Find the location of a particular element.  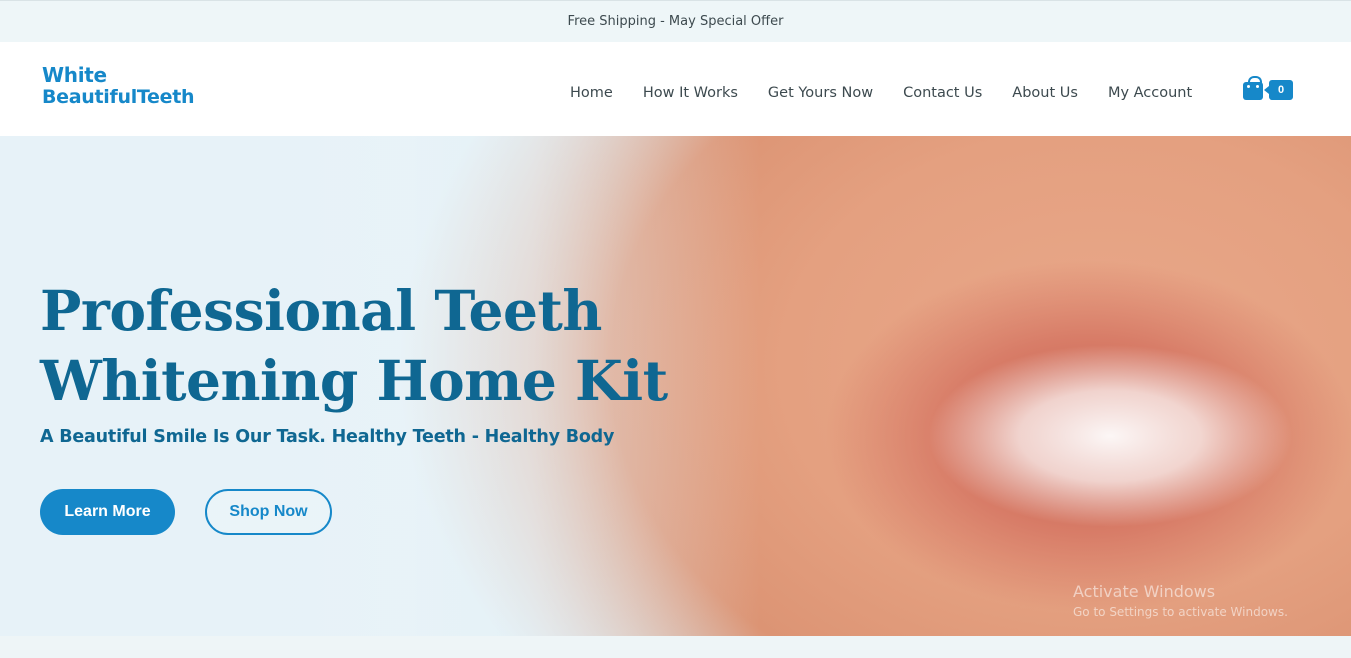

learn-more-button: Learn More is located at coordinates (107, 512).